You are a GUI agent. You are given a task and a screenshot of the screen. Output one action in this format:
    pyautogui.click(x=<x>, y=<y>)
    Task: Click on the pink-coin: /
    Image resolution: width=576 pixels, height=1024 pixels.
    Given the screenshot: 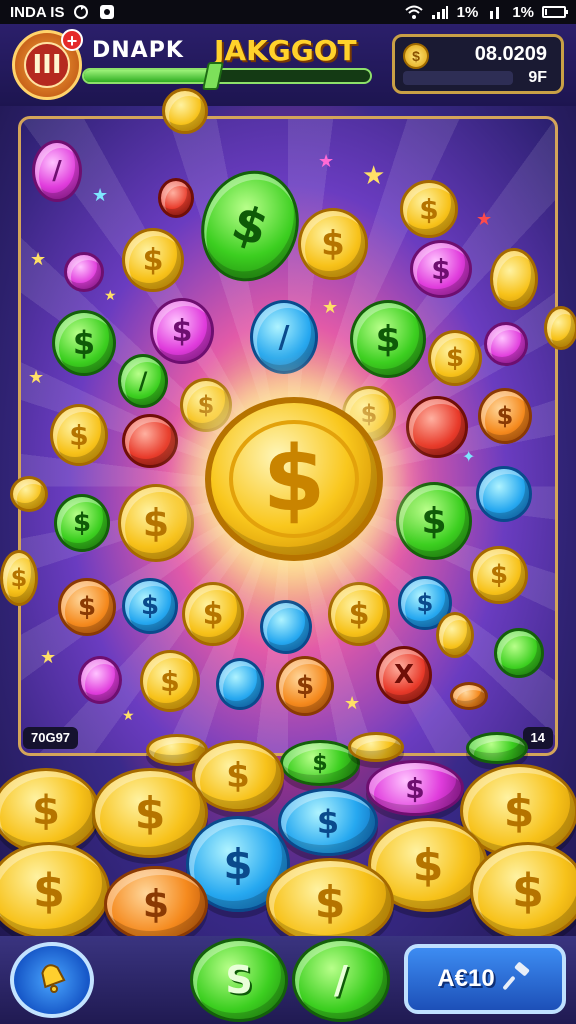 What is the action you would take?
    pyautogui.click(x=57, y=171)
    